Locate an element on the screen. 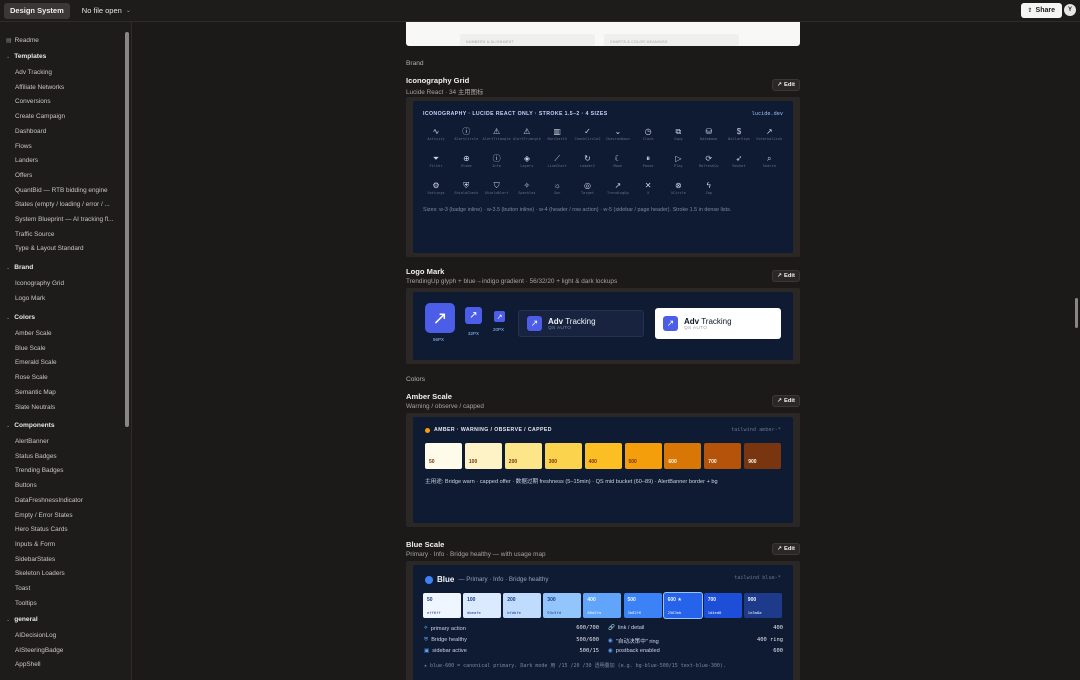 The width and height of the screenshot is (1080, 680). usage-item: ◉ postback enabled is located at coordinates (634, 651).